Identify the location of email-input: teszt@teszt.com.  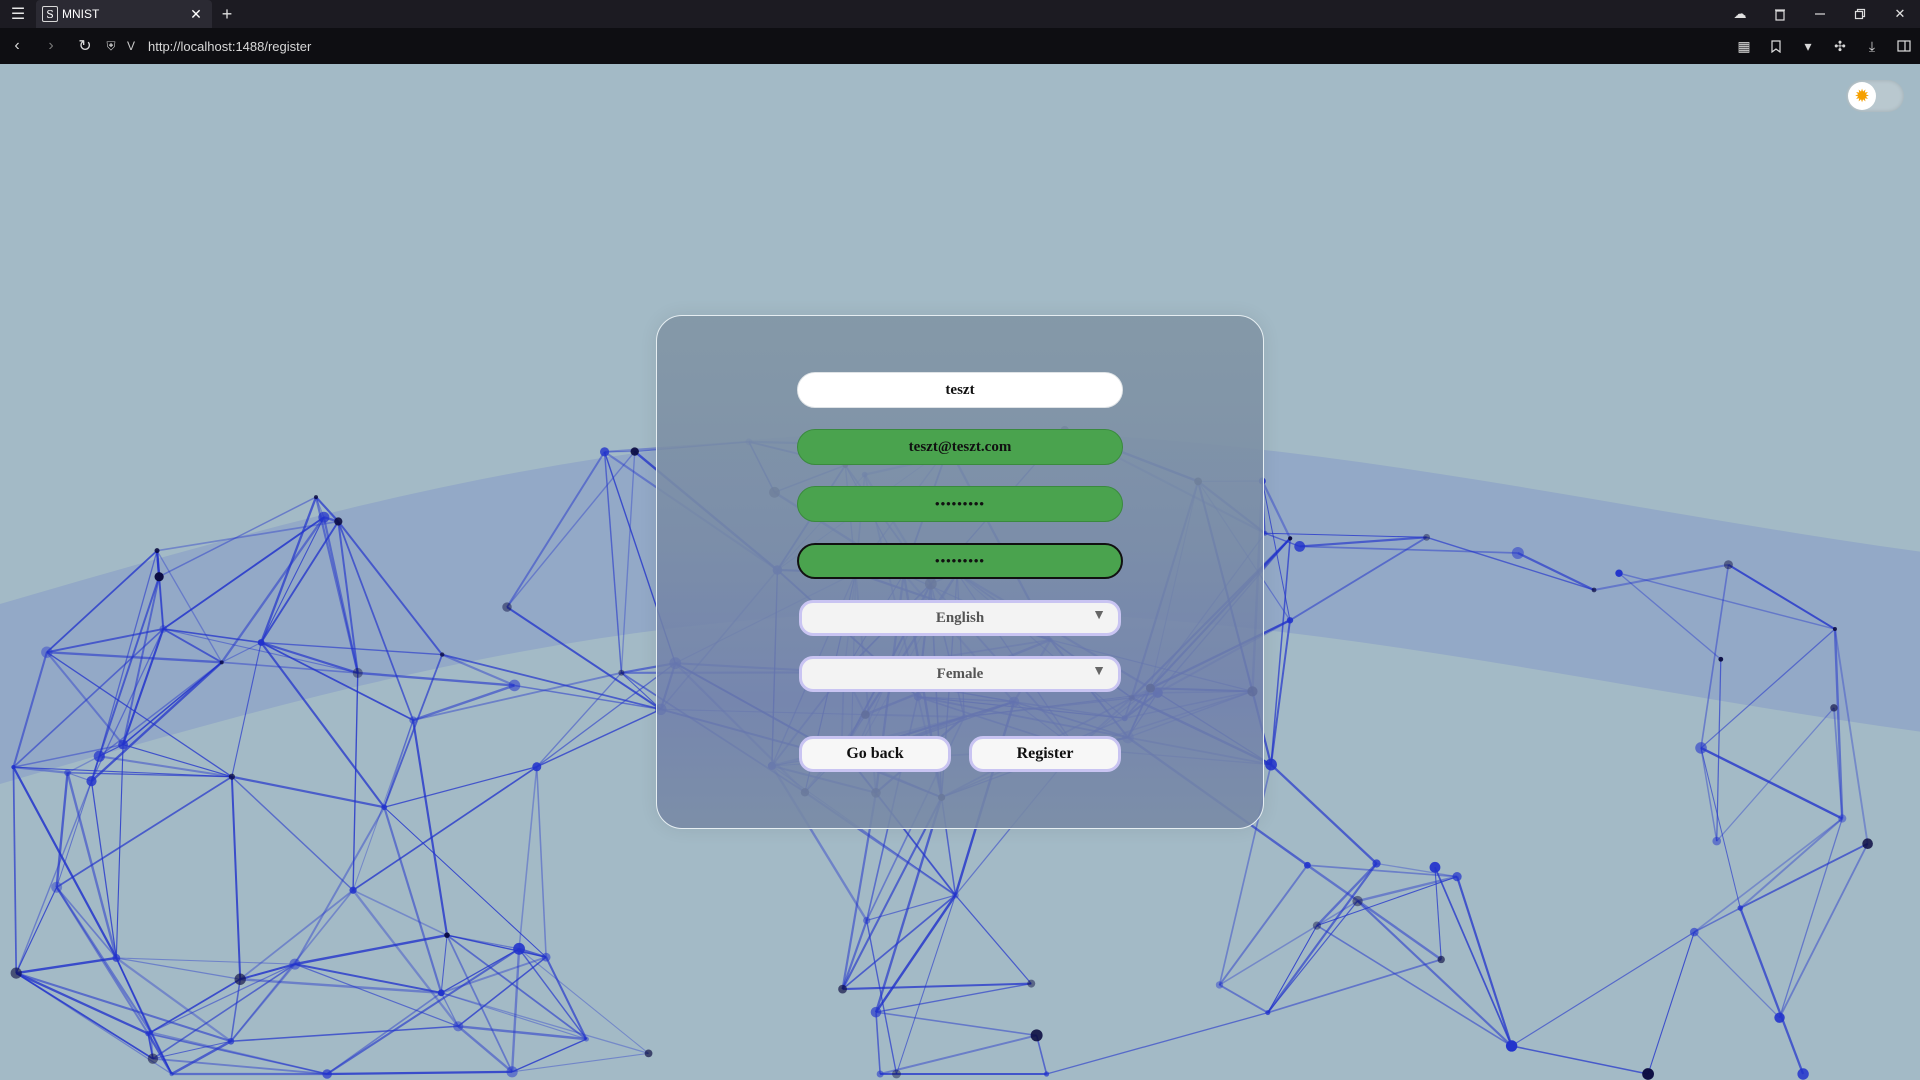
(960, 447).